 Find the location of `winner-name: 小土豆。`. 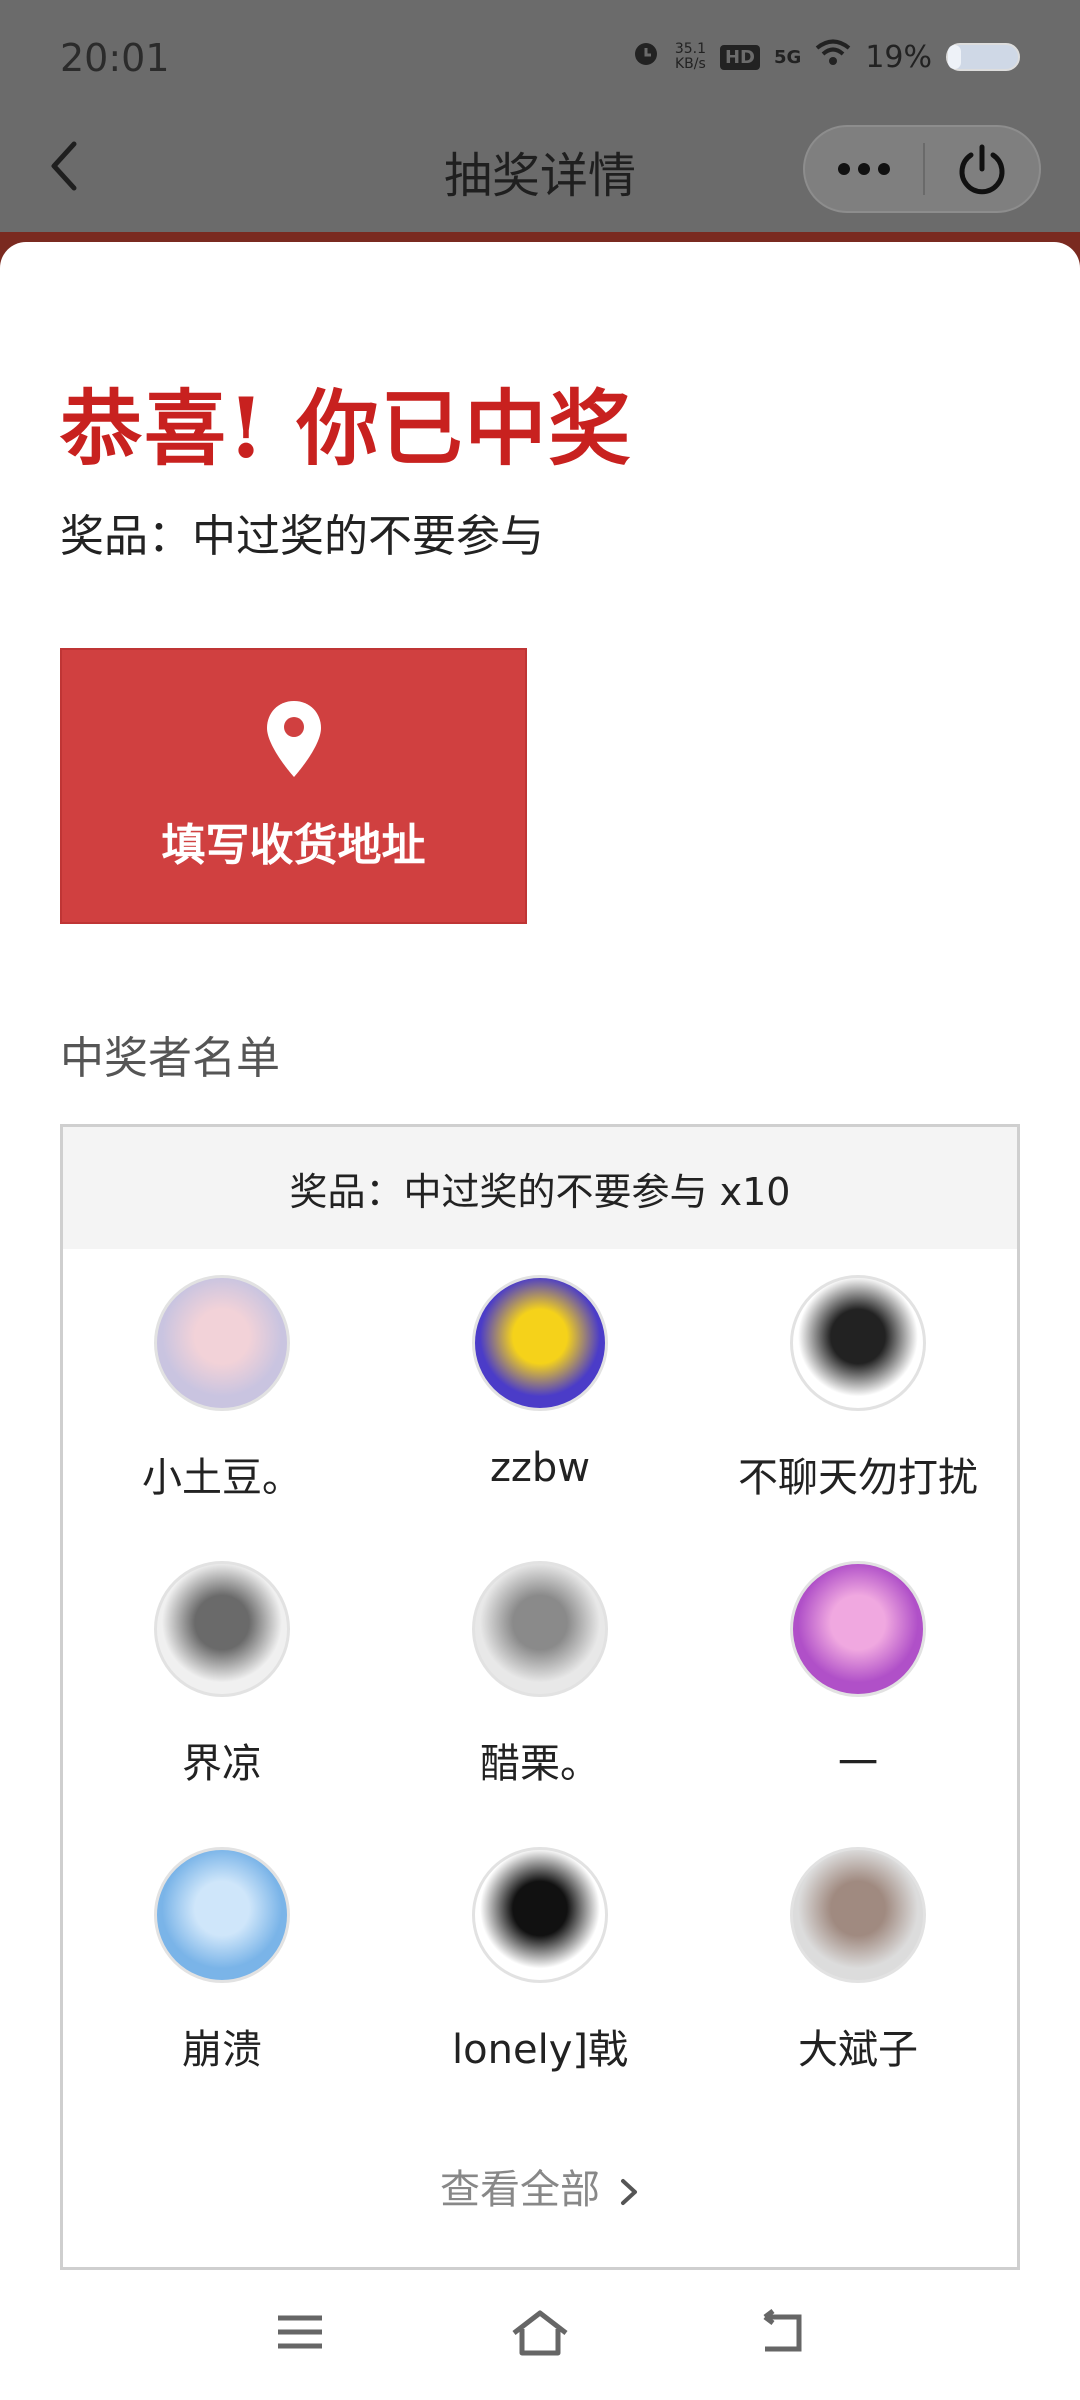

winner-name: 小土豆。 is located at coordinates (222, 1478).